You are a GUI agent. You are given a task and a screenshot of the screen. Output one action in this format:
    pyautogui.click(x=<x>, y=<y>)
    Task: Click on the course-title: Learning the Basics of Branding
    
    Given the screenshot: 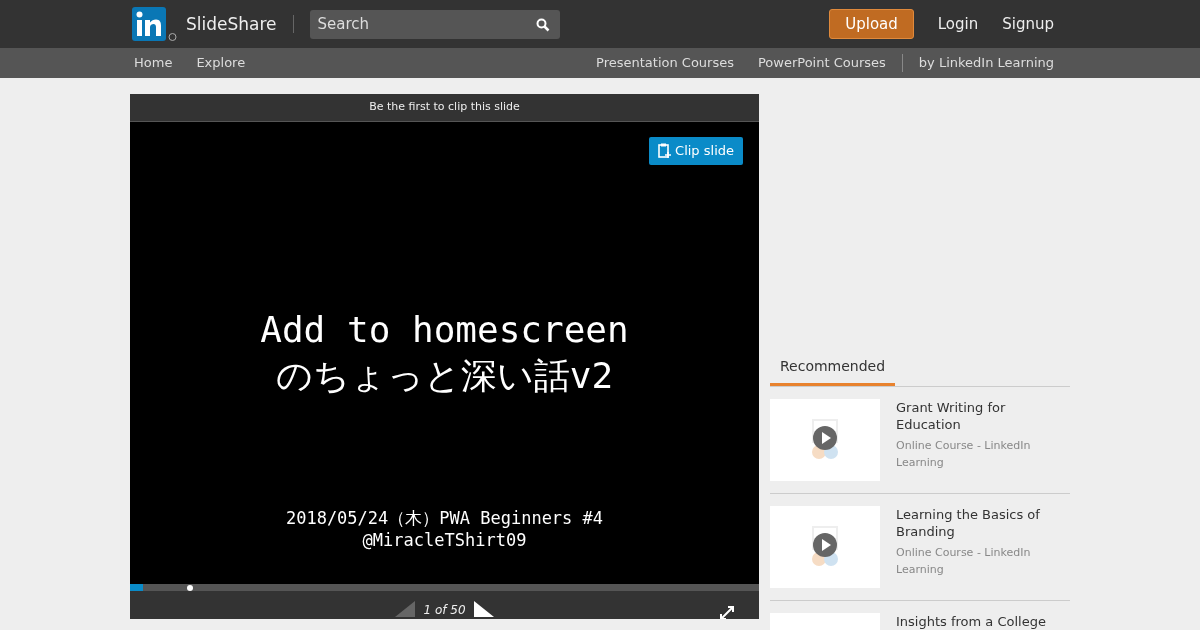 What is the action you would take?
    pyautogui.click(x=981, y=523)
    